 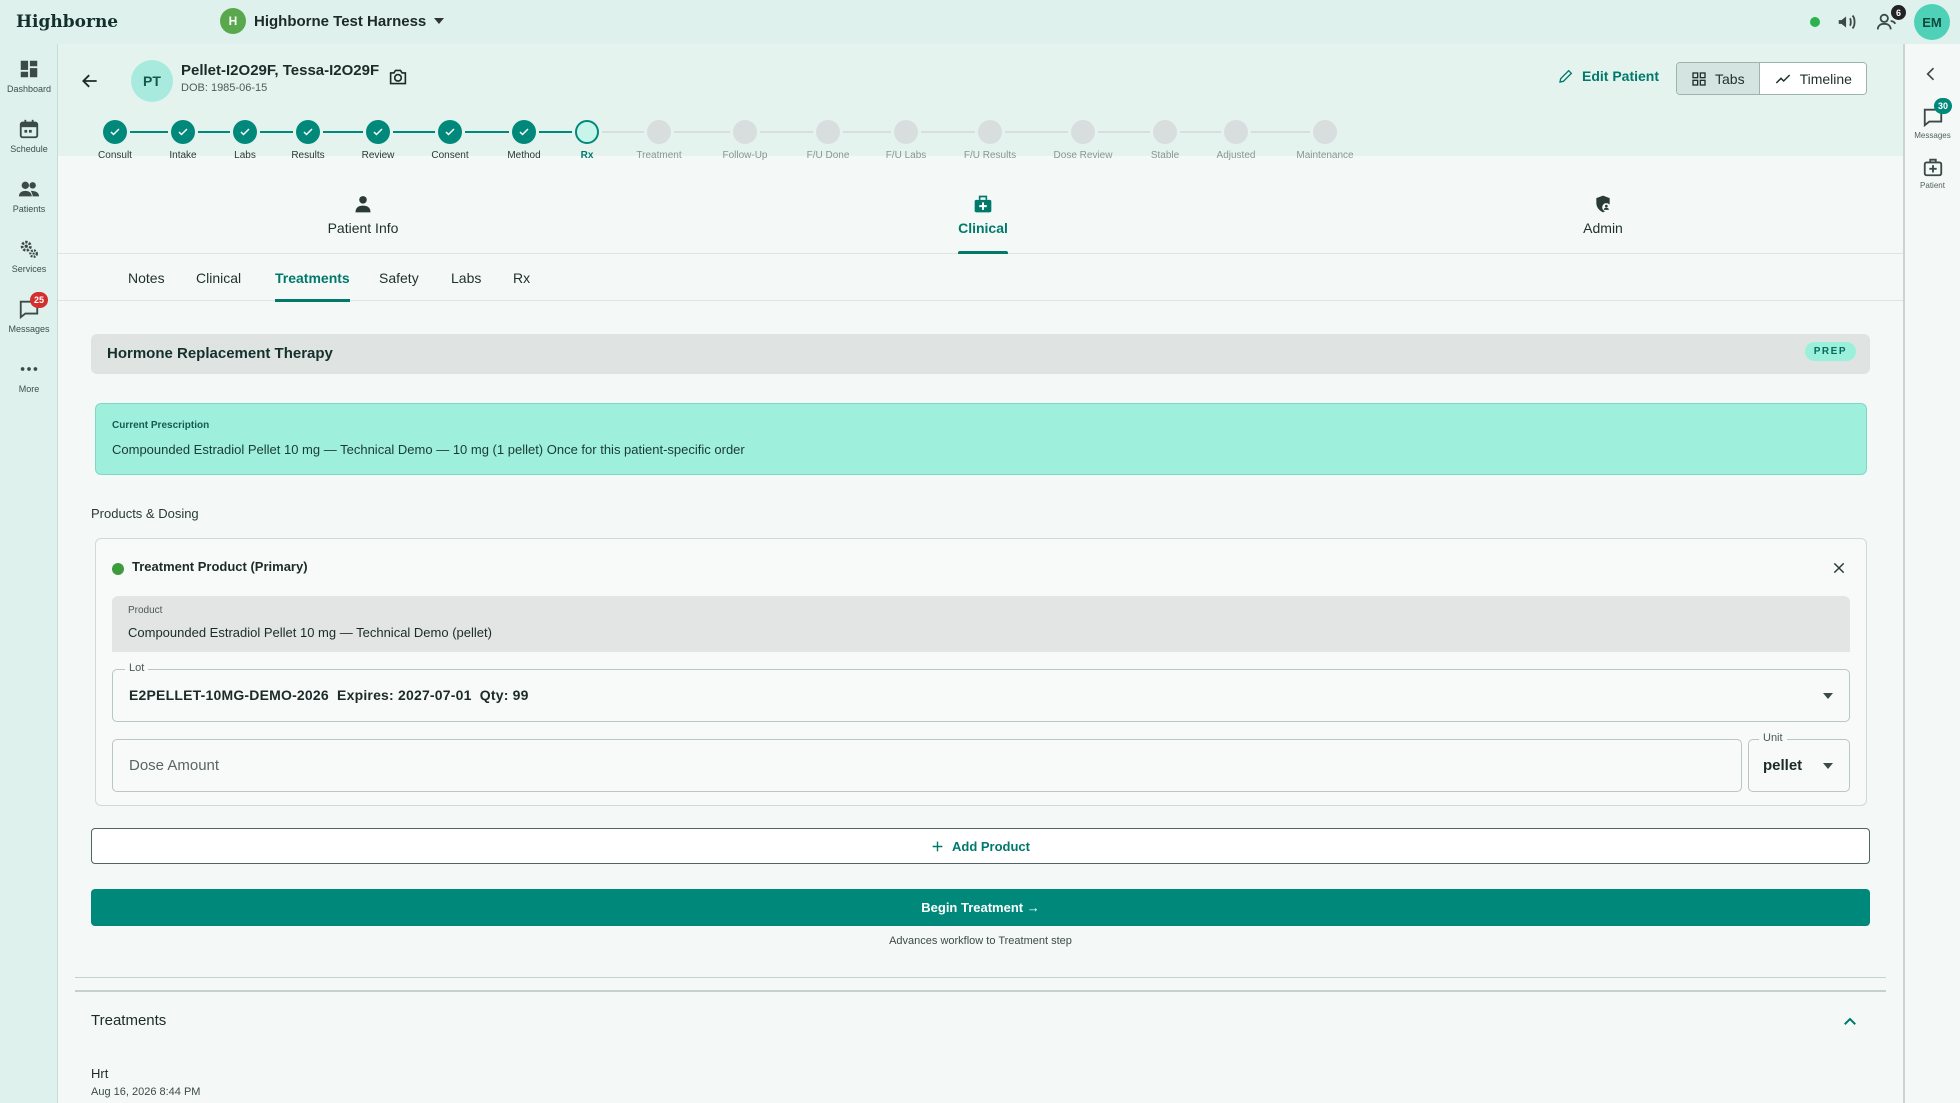 I want to click on step-adjusted: Adjusted, so click(x=1236, y=140).